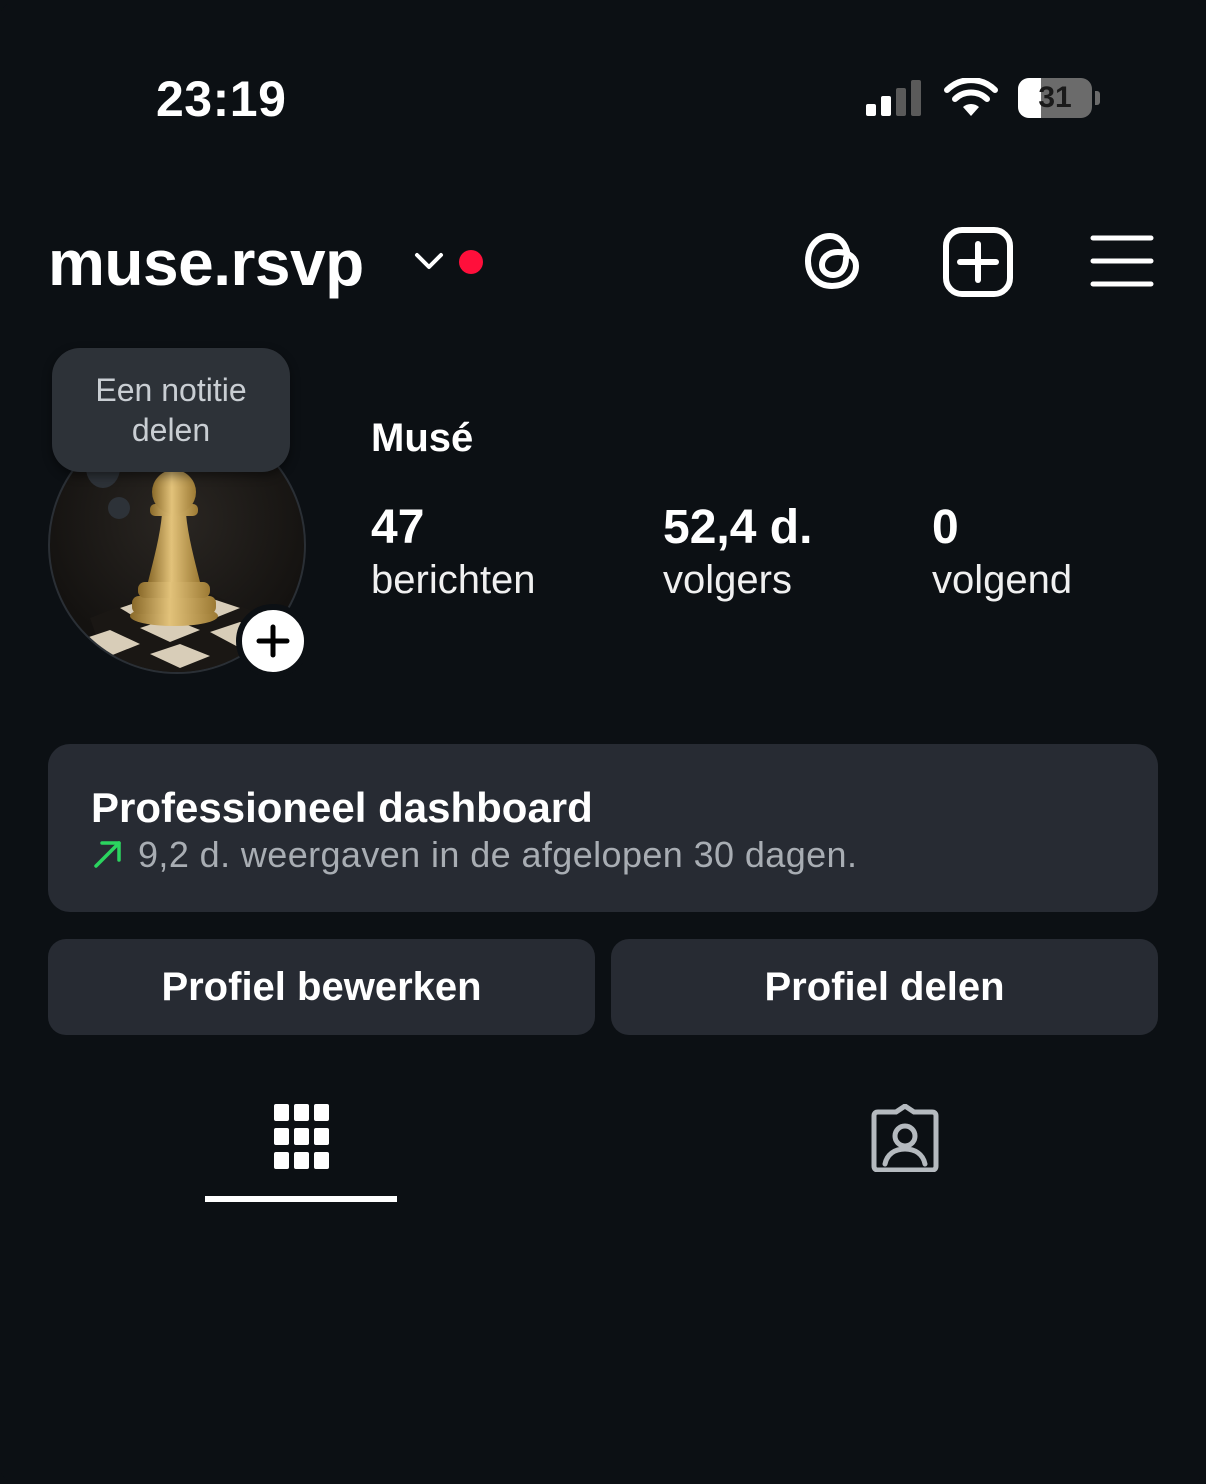 Image resolution: width=1206 pixels, height=1484 pixels. What do you see at coordinates (1097, 98) in the screenshot?
I see `battery-tip` at bounding box center [1097, 98].